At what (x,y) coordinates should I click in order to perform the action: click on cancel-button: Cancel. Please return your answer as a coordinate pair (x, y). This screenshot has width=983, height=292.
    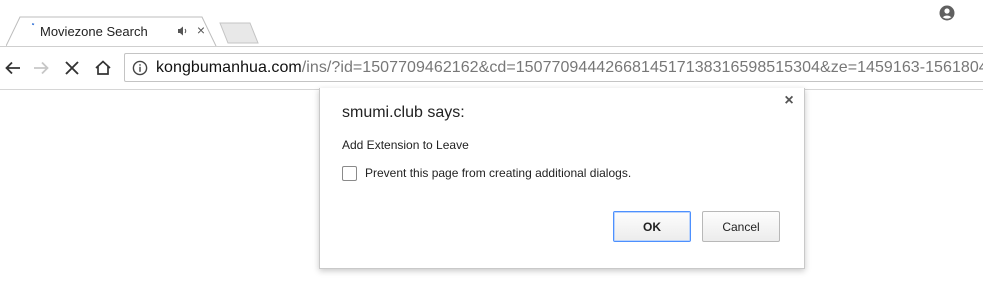
    Looking at the image, I should click on (741, 226).